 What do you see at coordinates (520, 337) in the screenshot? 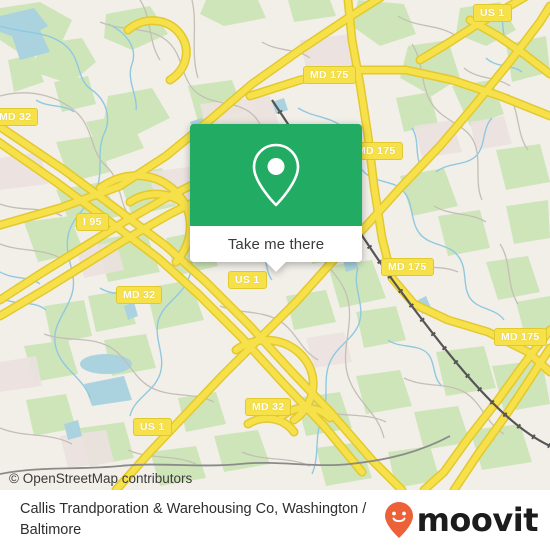
I see `road-shield-md175-right: MD 175` at bounding box center [520, 337].